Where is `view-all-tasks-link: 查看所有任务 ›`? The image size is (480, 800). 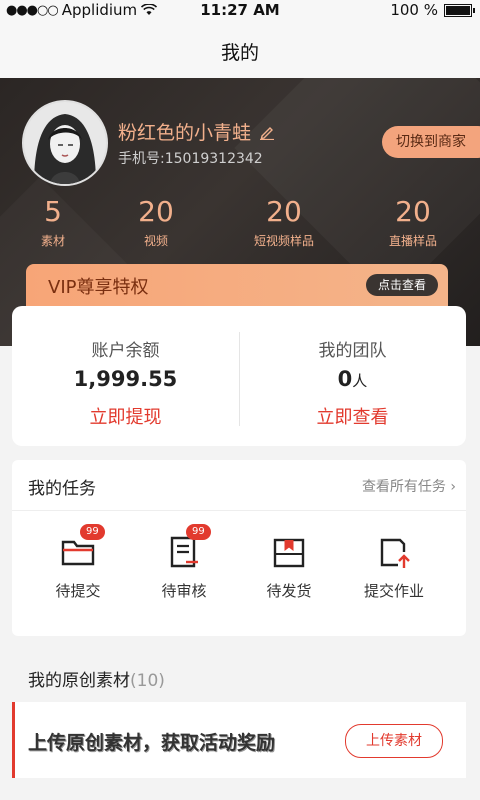
view-all-tasks-link: 查看所有任务 › is located at coordinates (409, 486).